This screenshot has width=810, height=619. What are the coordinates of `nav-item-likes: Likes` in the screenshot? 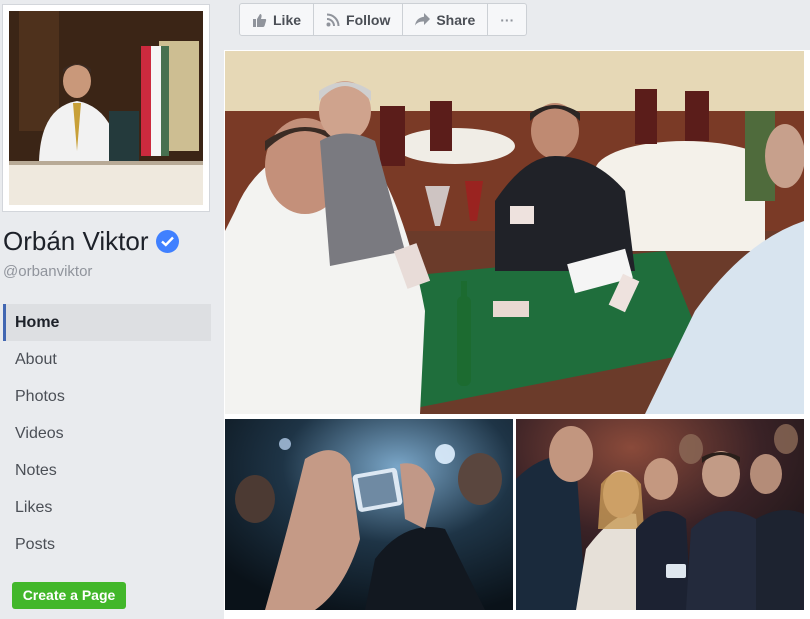 It's located at (107, 507).